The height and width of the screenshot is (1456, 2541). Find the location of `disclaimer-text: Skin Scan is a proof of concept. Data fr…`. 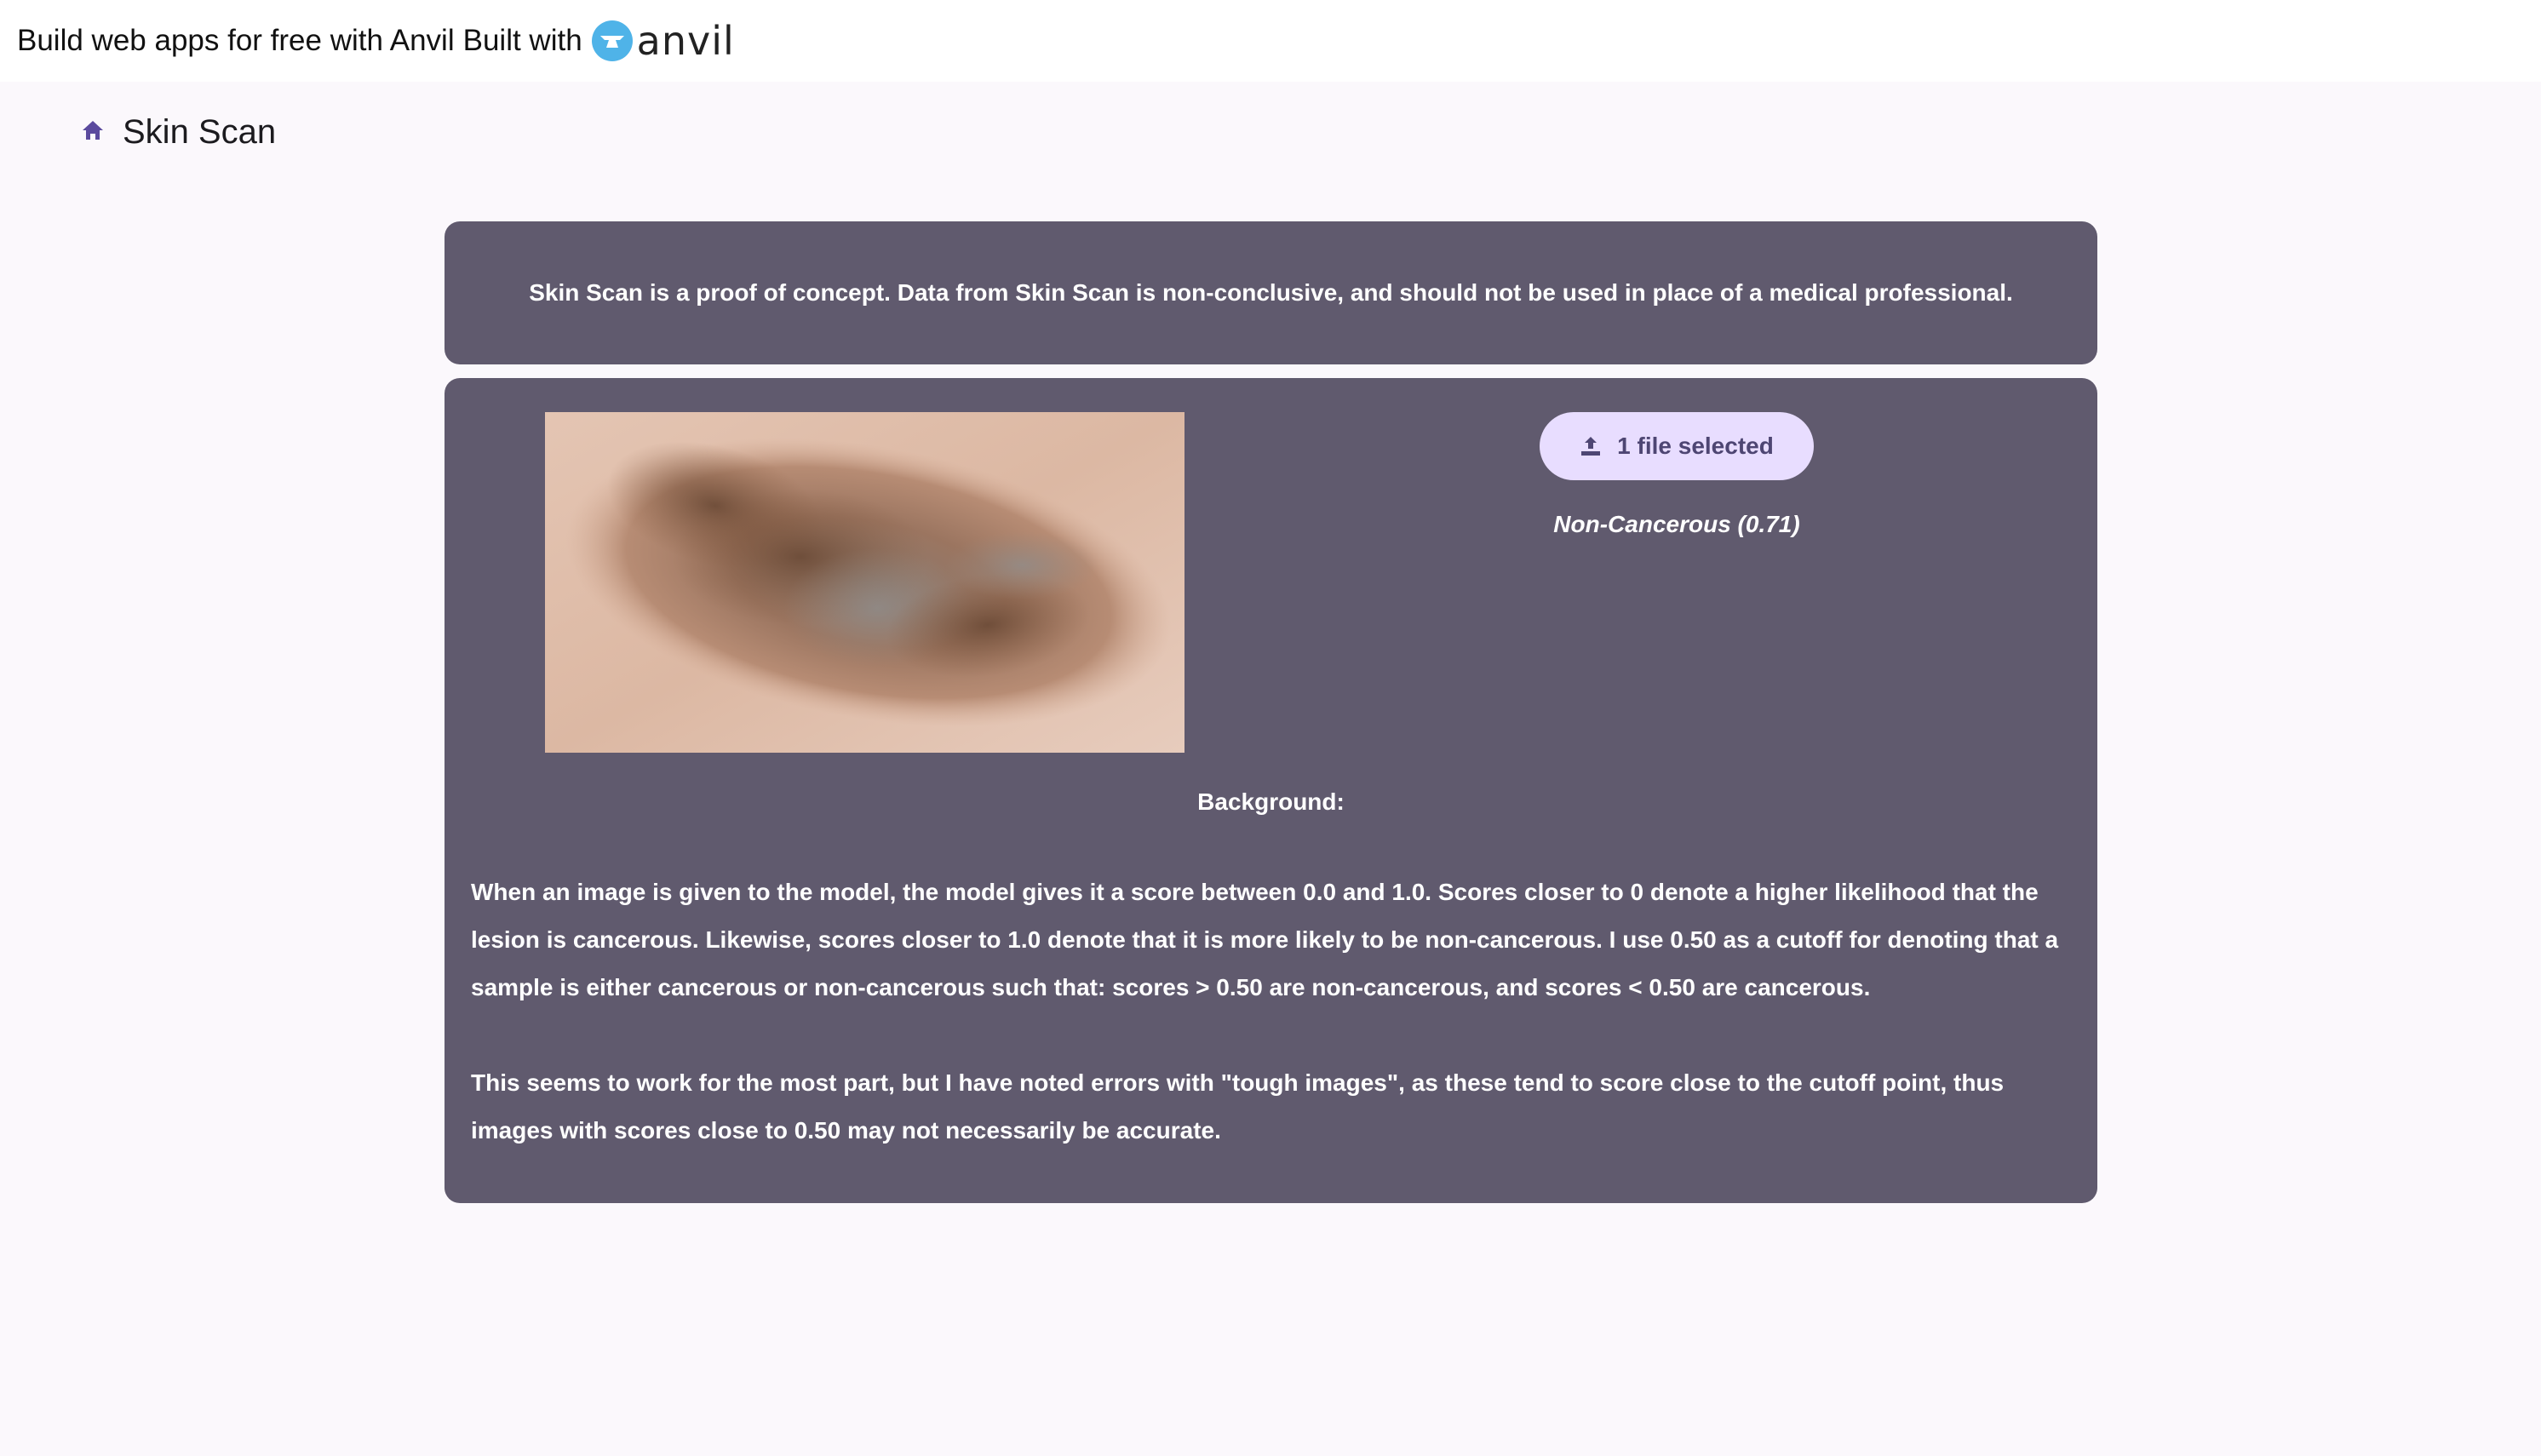

disclaimer-text: Skin Scan is a proof of concept. Data fr… is located at coordinates (1271, 292).